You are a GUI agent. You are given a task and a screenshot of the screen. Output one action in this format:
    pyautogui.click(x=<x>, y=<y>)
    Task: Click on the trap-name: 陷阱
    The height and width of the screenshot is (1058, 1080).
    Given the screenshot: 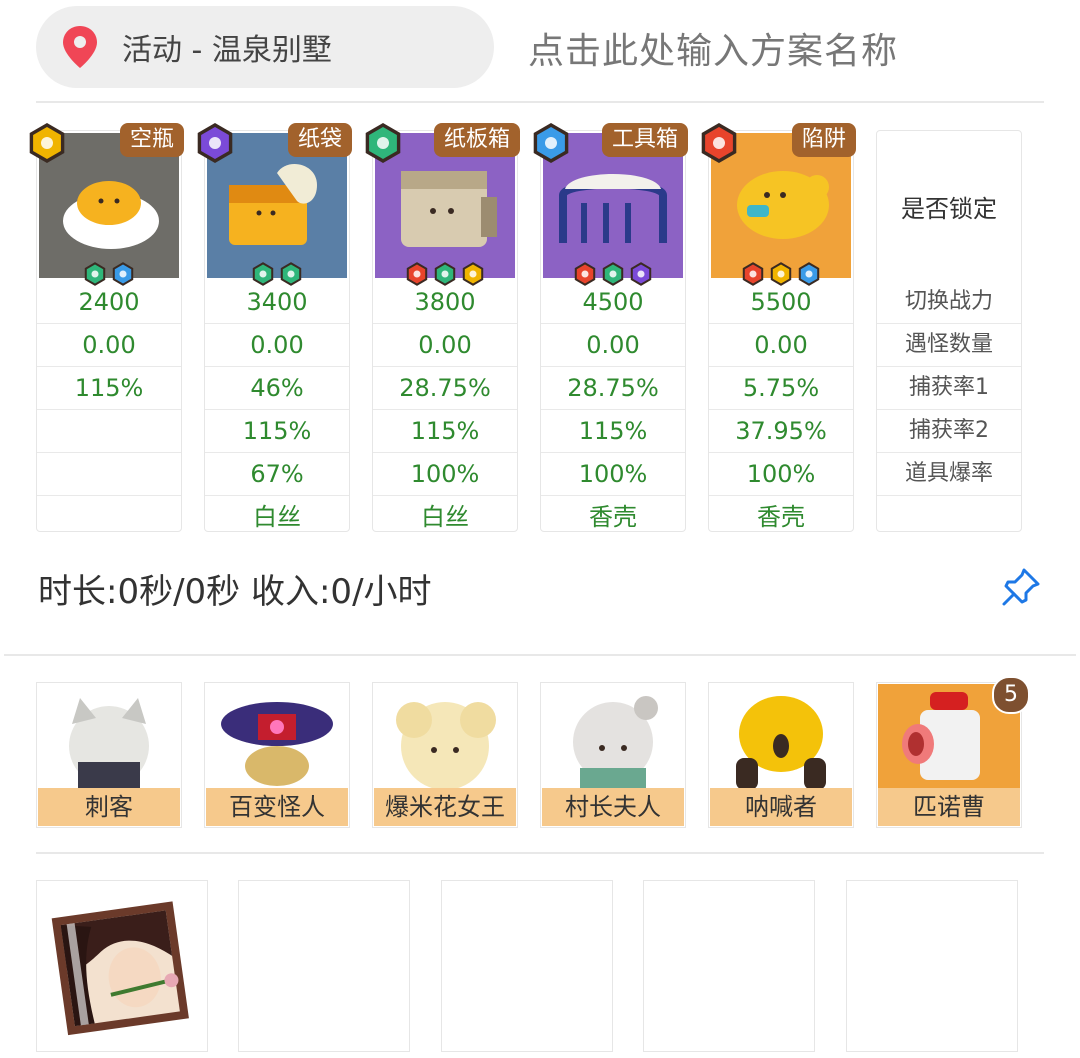 What is the action you would take?
    pyautogui.click(x=823, y=140)
    